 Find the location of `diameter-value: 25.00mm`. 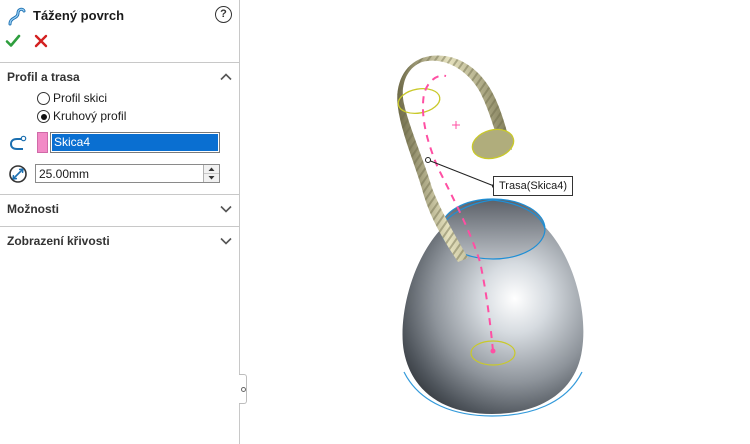

diameter-value: 25.00mm is located at coordinates (64, 174).